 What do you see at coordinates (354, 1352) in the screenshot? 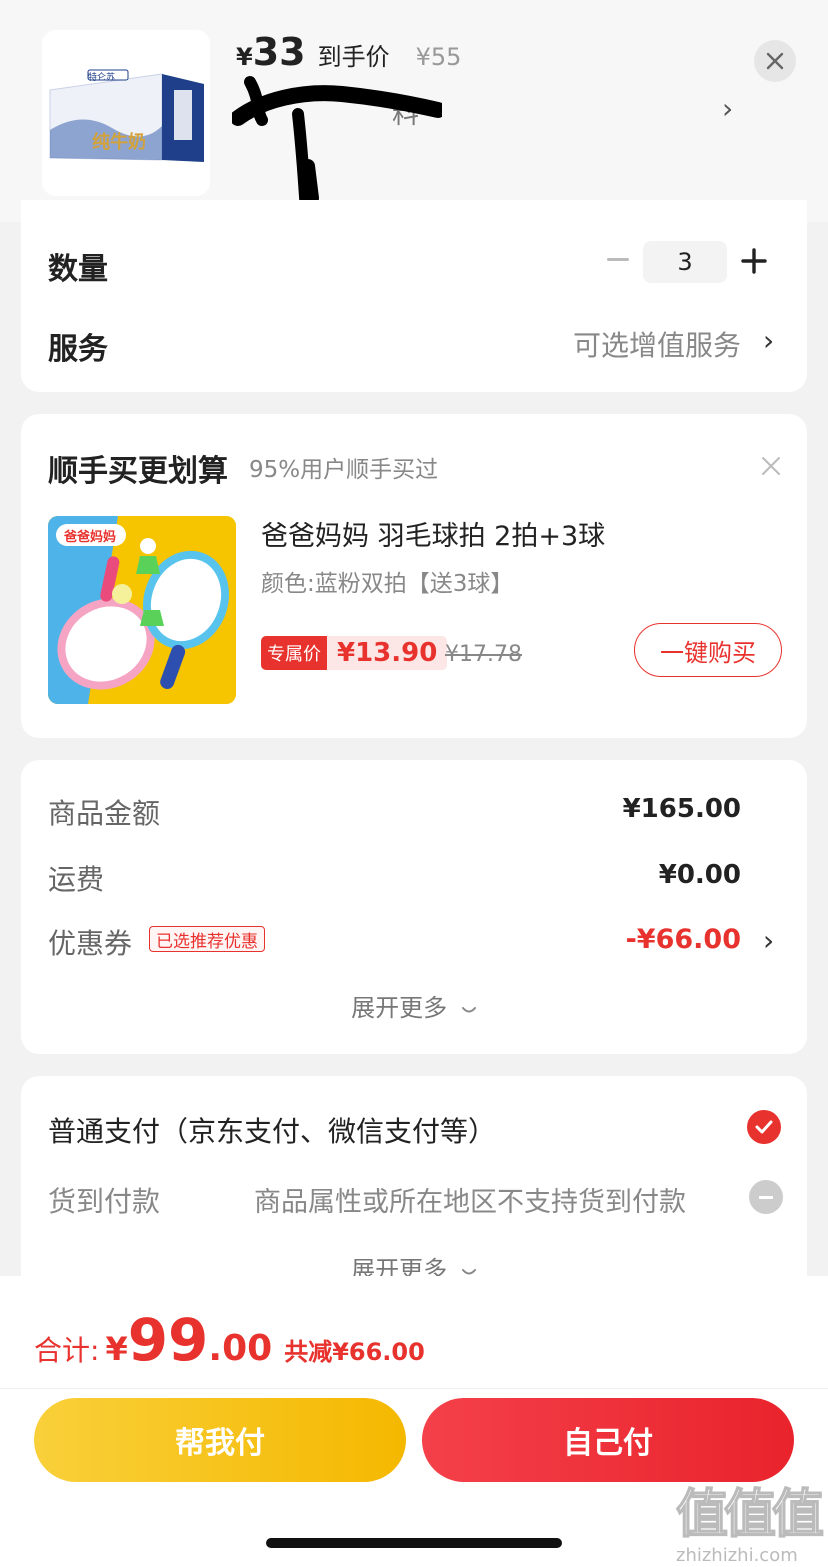
I see `total-saved: 共减¥66.00` at bounding box center [354, 1352].